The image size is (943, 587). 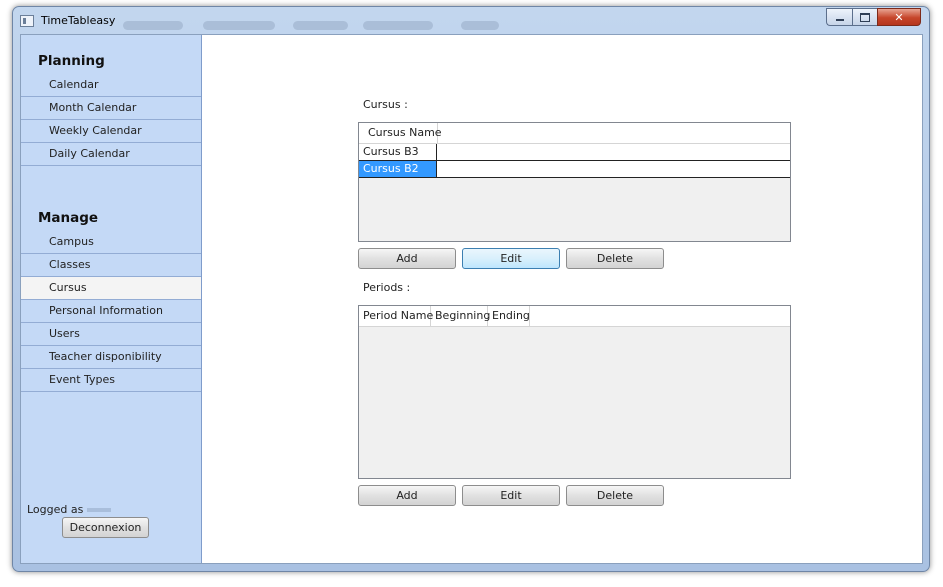 I want to click on periods-grid: Period Name Beginning Ending, so click(x=574, y=392).